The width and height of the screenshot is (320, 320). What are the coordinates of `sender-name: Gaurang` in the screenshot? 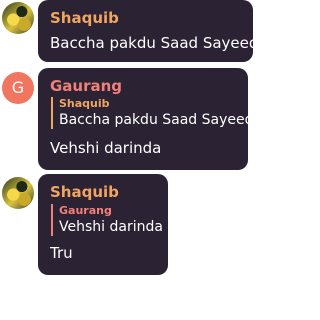 It's located at (86, 86).